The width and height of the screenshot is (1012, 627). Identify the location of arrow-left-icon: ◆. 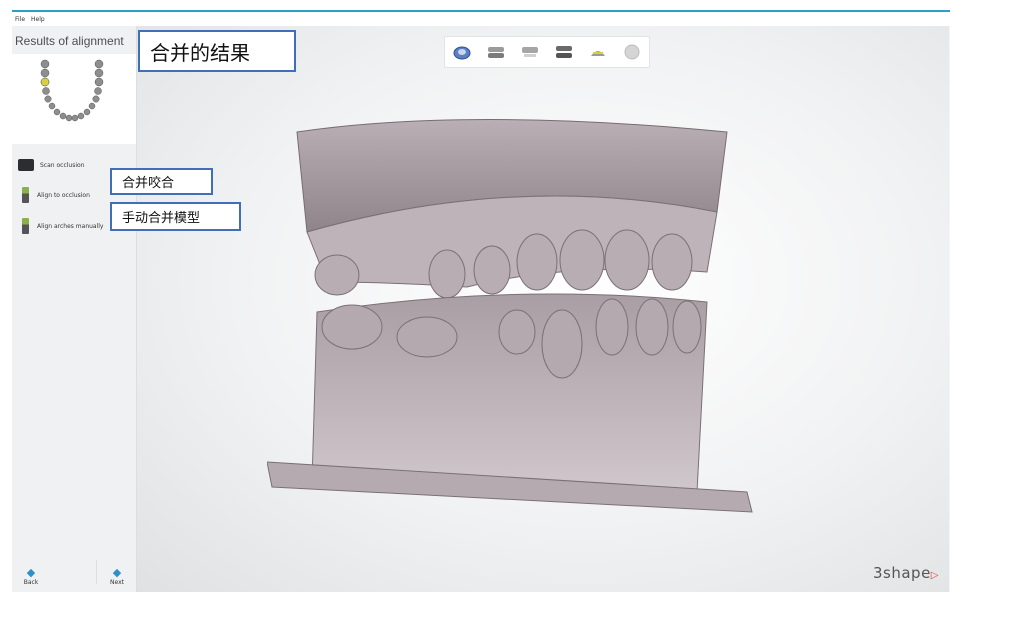
(31, 572).